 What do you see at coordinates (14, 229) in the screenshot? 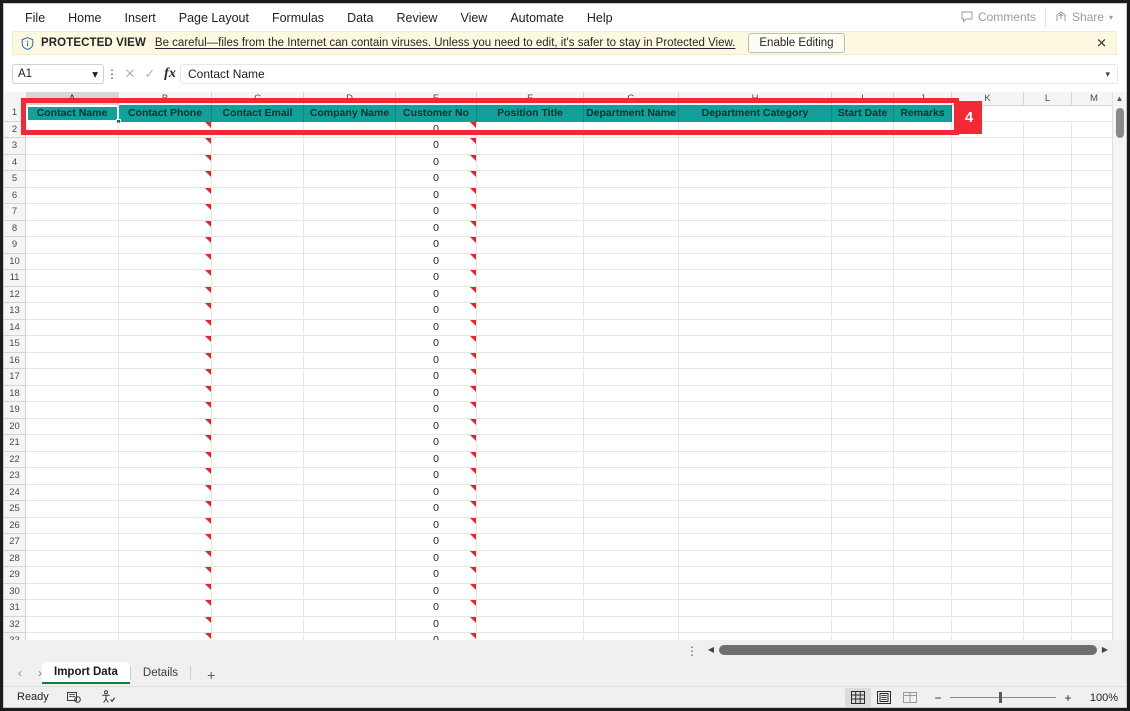
I see `row-header-8: 8` at bounding box center [14, 229].